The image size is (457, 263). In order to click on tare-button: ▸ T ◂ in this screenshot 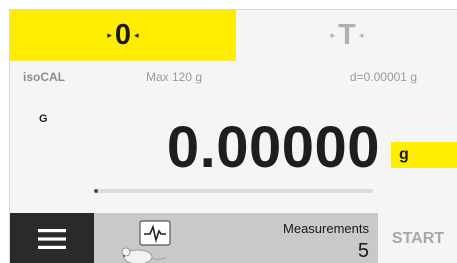, I will do `click(346, 35)`.